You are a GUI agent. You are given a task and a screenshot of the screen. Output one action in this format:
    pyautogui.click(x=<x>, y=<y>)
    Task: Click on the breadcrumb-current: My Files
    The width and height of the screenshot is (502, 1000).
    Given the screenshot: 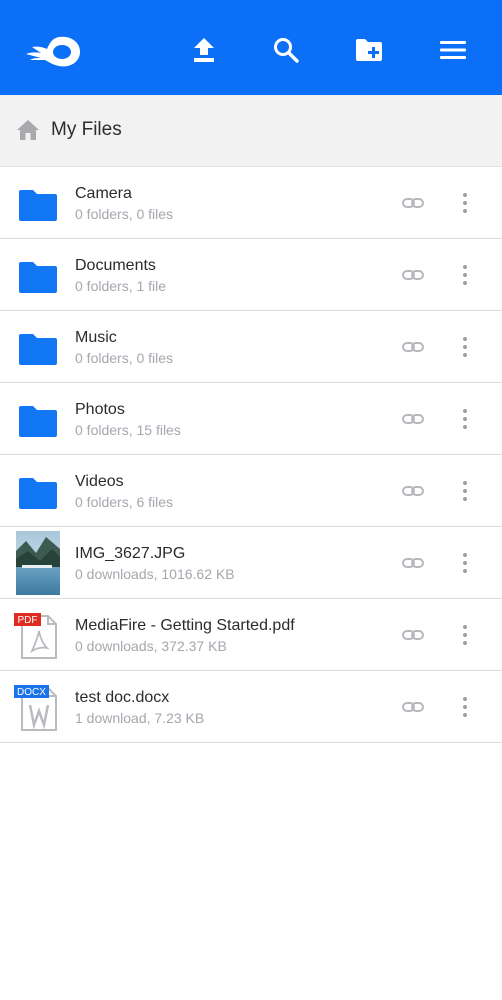 What is the action you would take?
    pyautogui.click(x=86, y=129)
    